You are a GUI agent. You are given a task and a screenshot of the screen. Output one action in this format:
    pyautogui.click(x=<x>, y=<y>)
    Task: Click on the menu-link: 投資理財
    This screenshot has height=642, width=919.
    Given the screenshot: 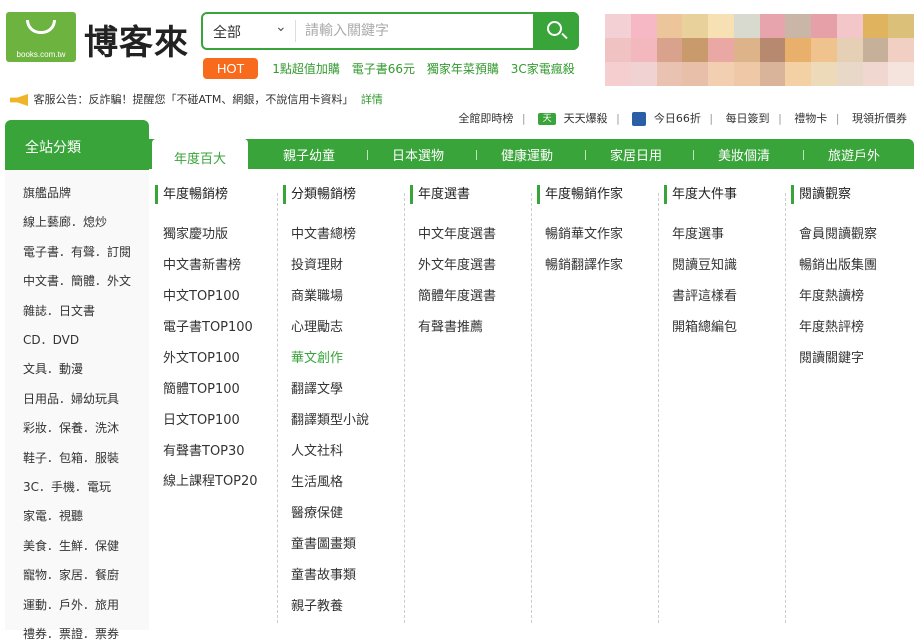 What is the action you would take?
    pyautogui.click(x=317, y=263)
    